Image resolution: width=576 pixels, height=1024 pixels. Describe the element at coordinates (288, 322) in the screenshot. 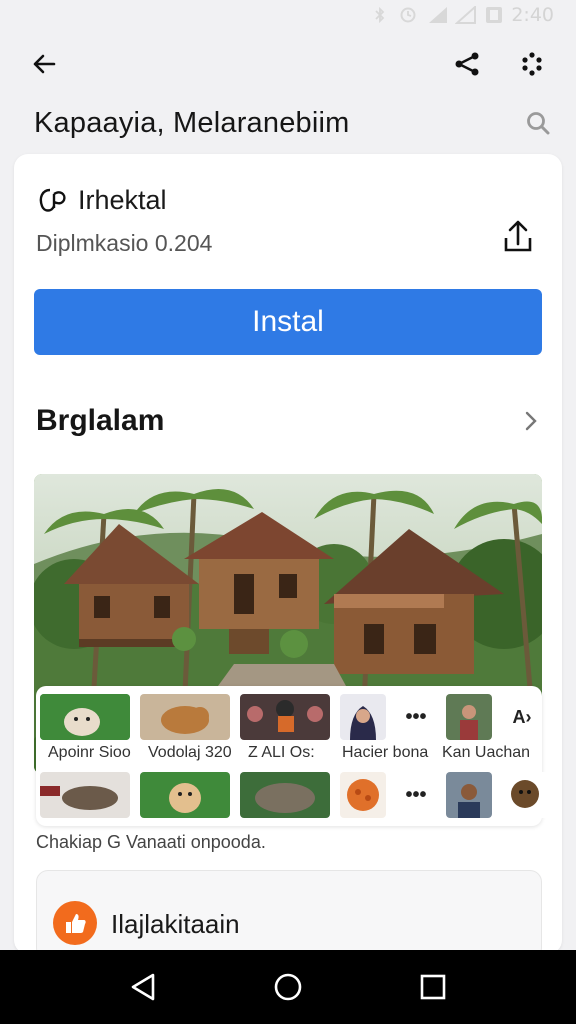

I see `install-button: Instal` at that location.